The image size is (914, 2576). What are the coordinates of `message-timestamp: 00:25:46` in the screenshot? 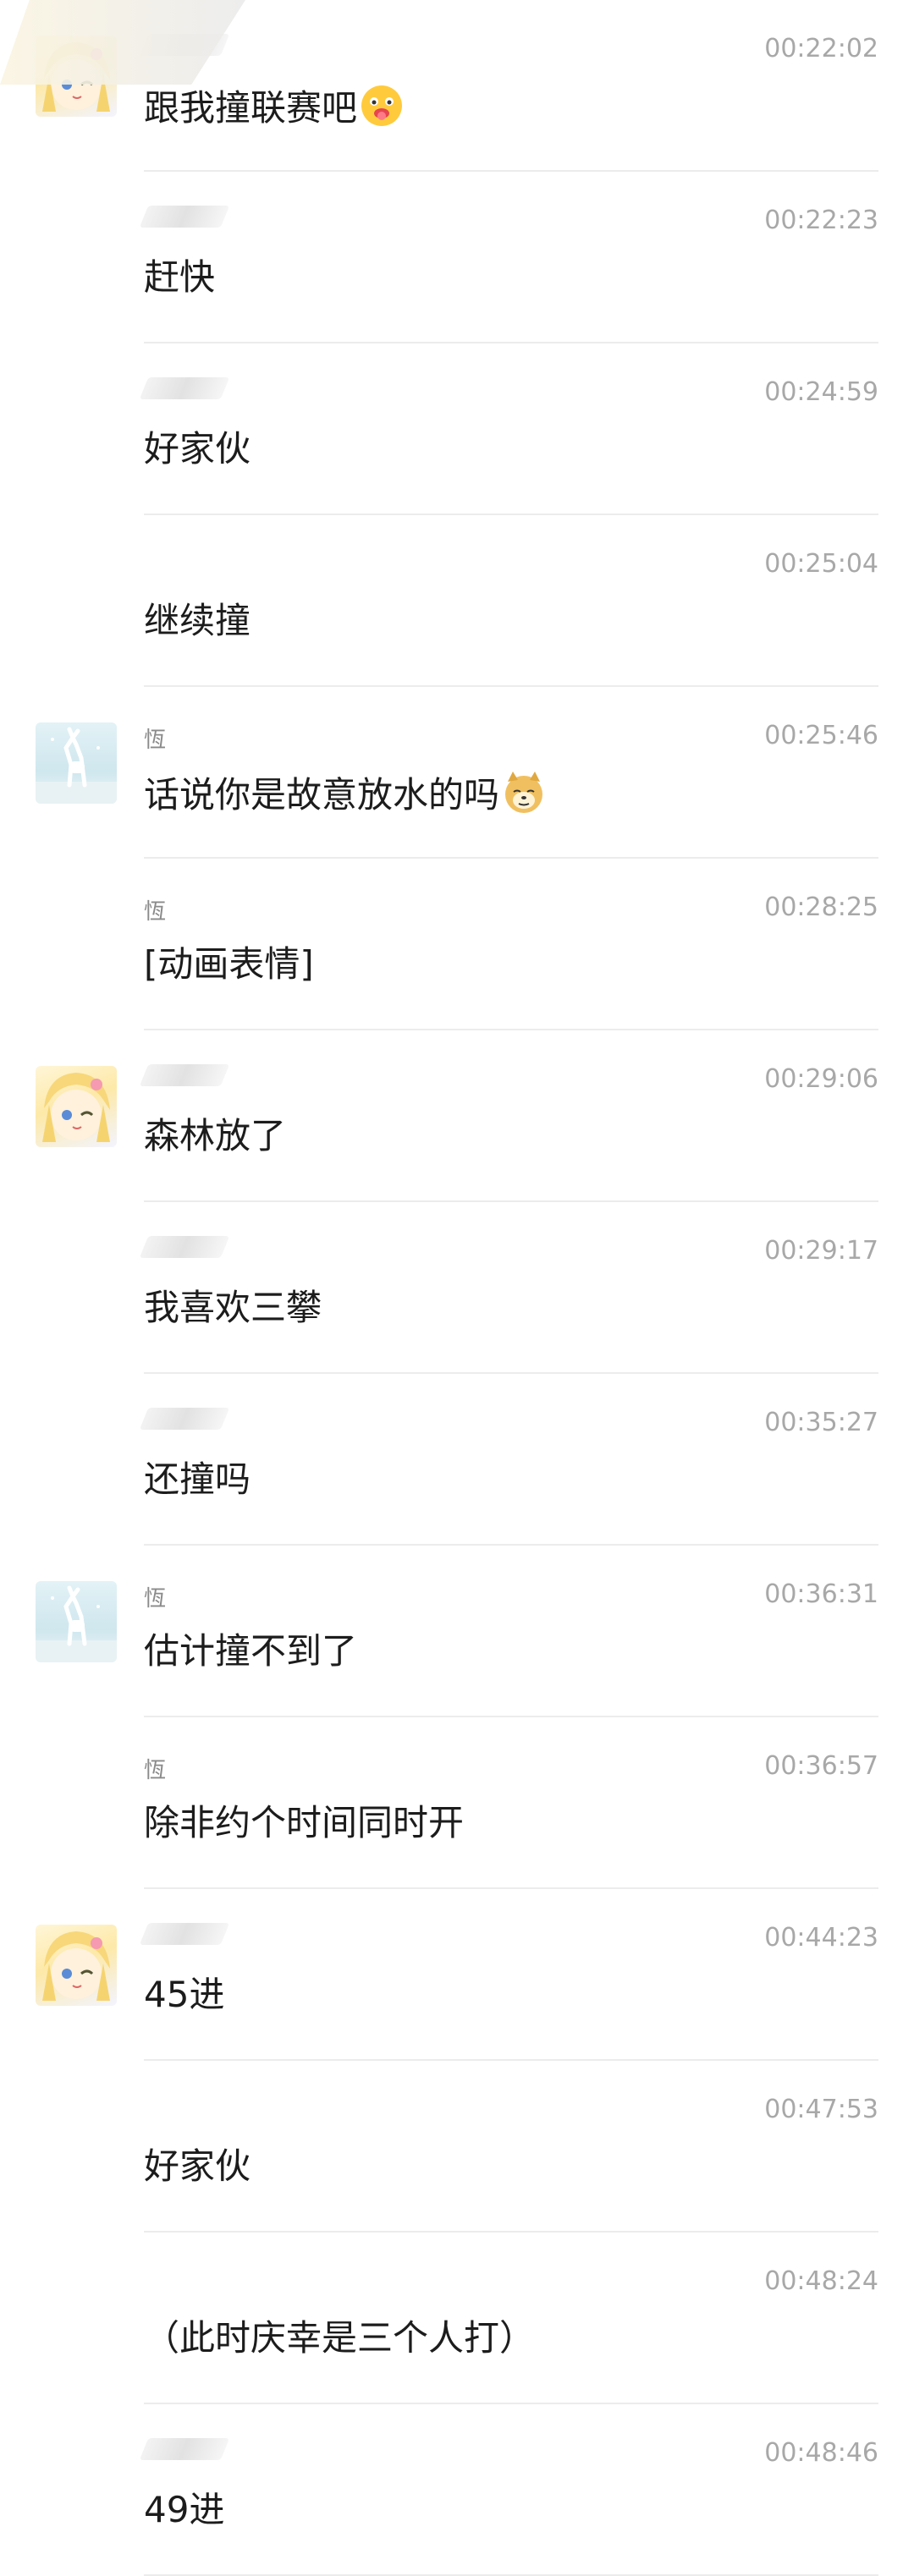 It's located at (821, 735).